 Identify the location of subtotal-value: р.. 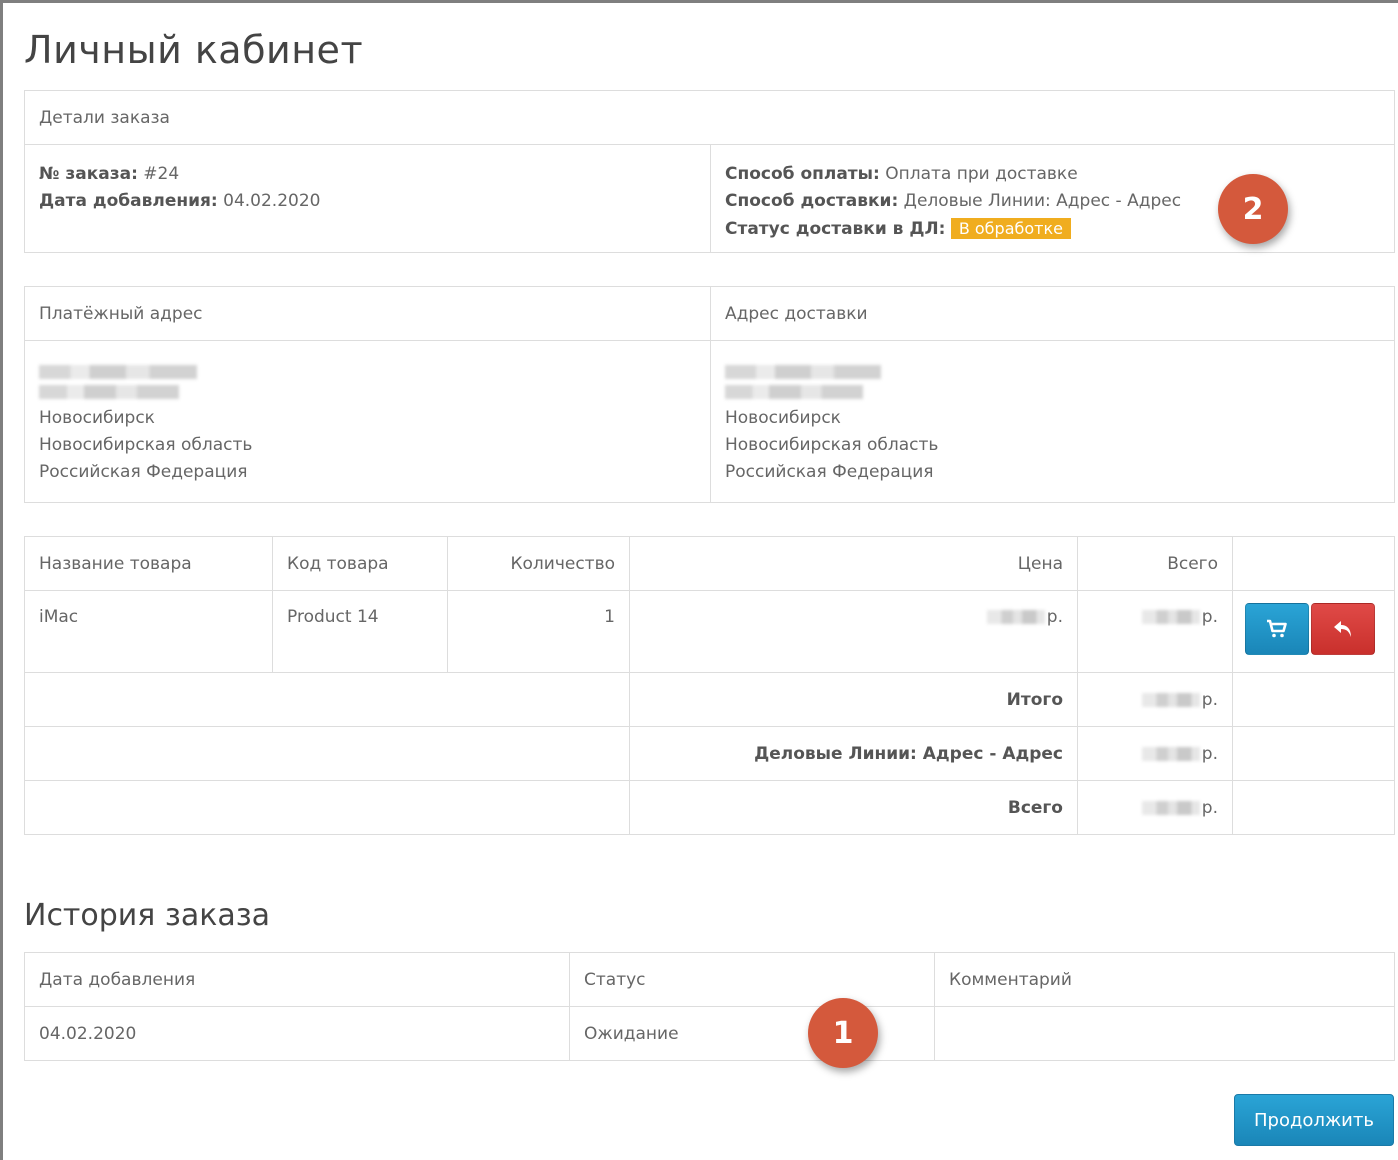
(1155, 699).